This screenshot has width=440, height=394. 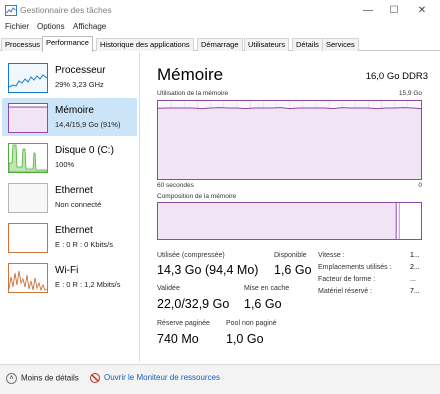 What do you see at coordinates (355, 267) in the screenshot?
I see `slots-used-label: Emplacements utilisés :` at bounding box center [355, 267].